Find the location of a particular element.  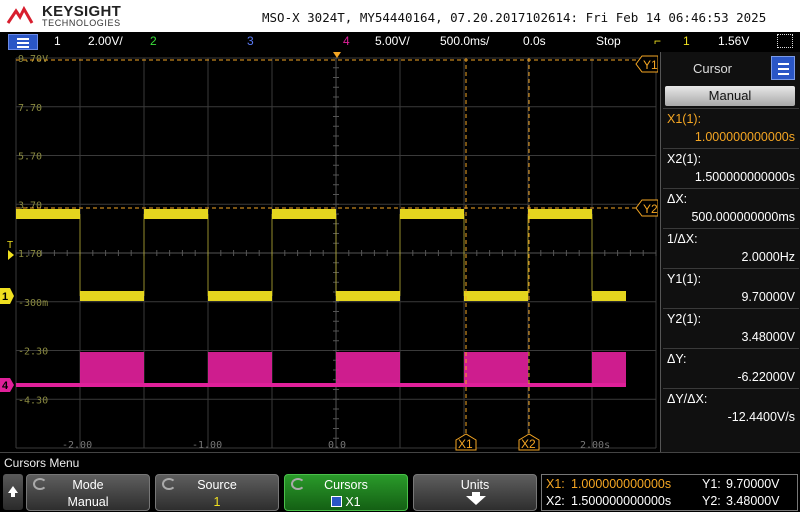

cursor-reading: X1(1): 1.000000000000s is located at coordinates (731, 128).